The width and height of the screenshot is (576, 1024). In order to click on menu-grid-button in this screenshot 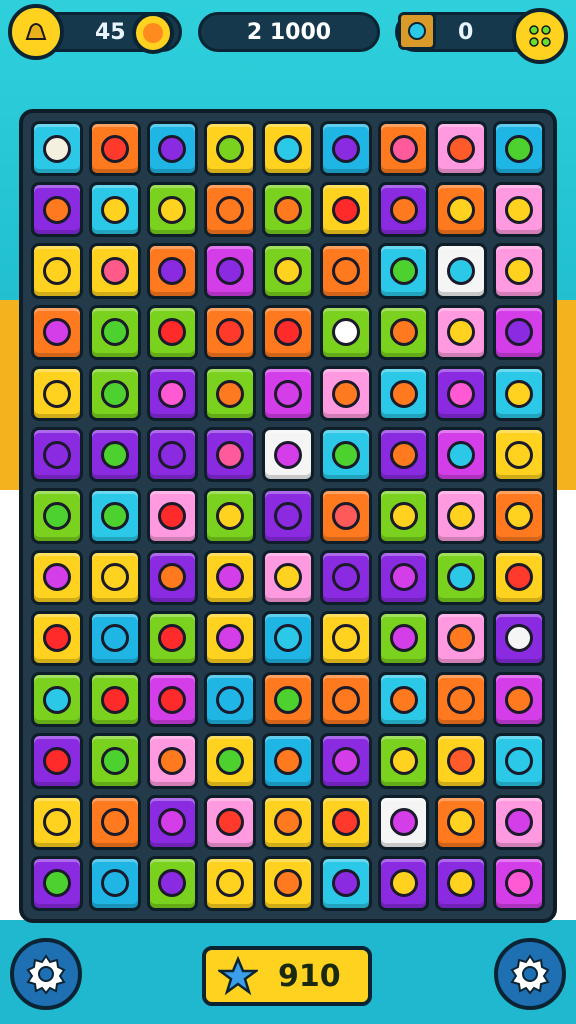, I will do `click(540, 36)`.